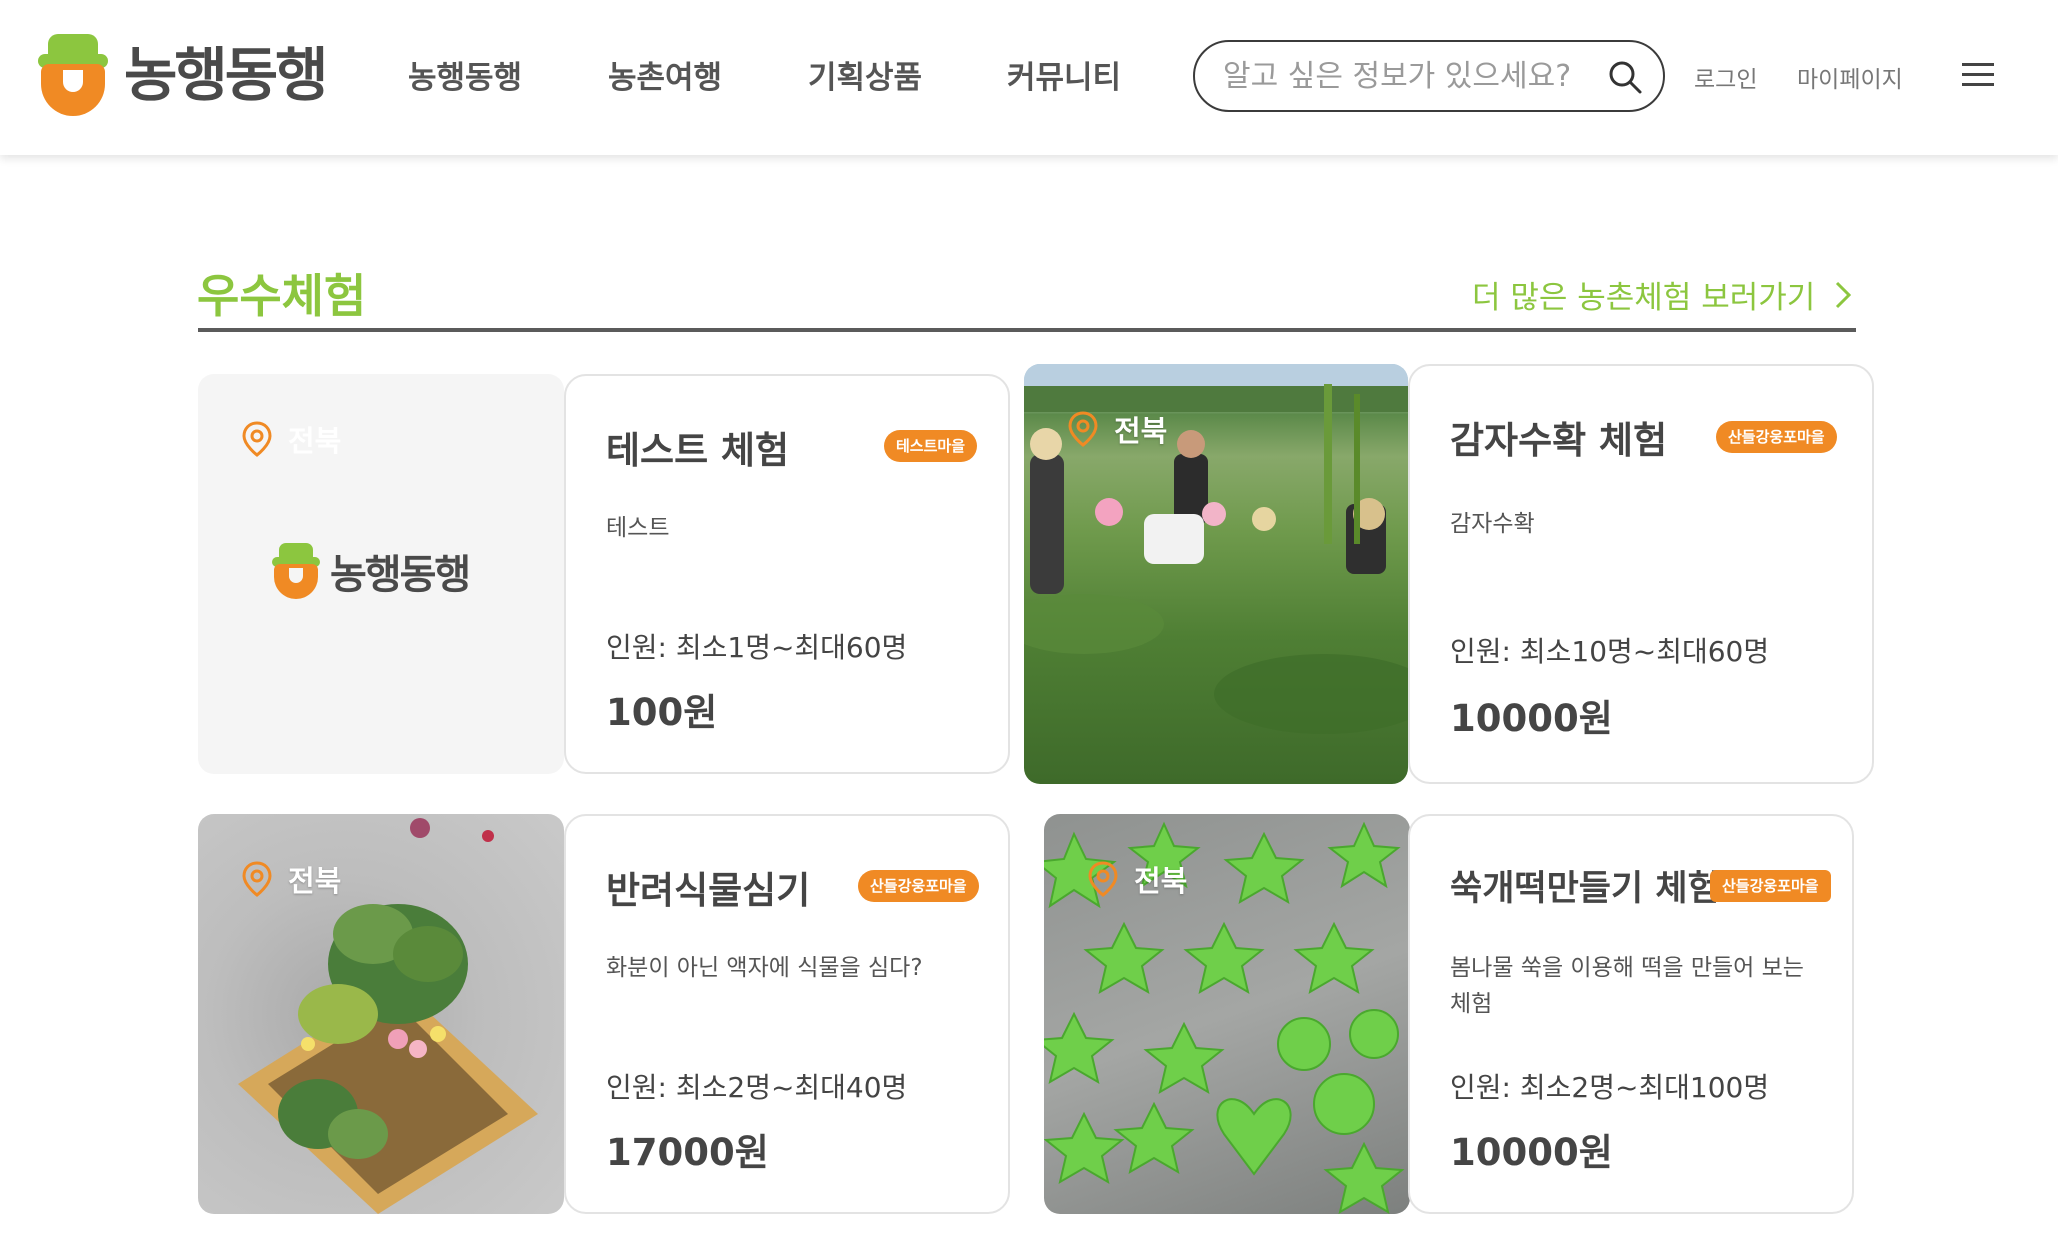 Image resolution: width=2058 pixels, height=1246 pixels. Describe the element at coordinates (1559, 440) in the screenshot. I see `card-title: 감자수확 체험` at that location.